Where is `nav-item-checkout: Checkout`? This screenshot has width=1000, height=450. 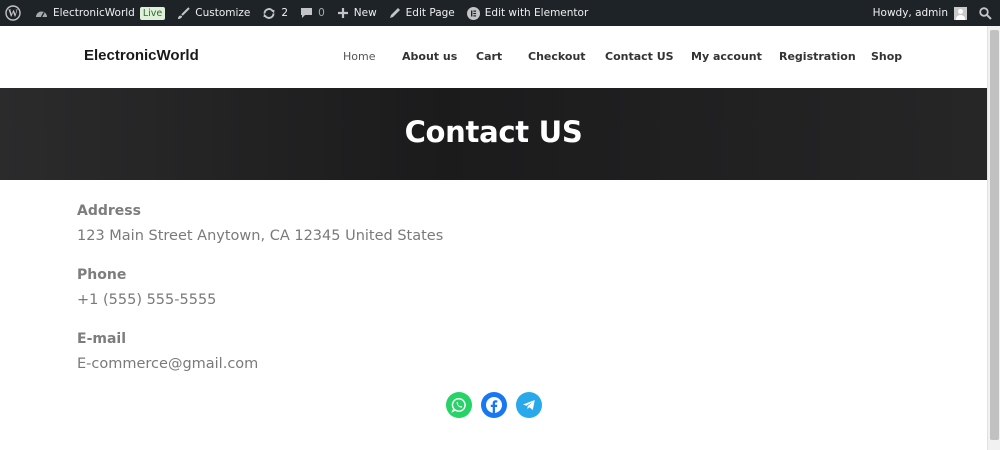
nav-item-checkout: Checkout is located at coordinates (557, 56).